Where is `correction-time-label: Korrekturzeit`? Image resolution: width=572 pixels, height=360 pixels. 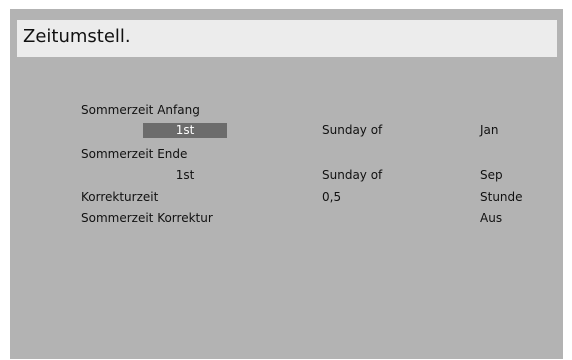 correction-time-label: Korrekturzeit is located at coordinates (120, 197).